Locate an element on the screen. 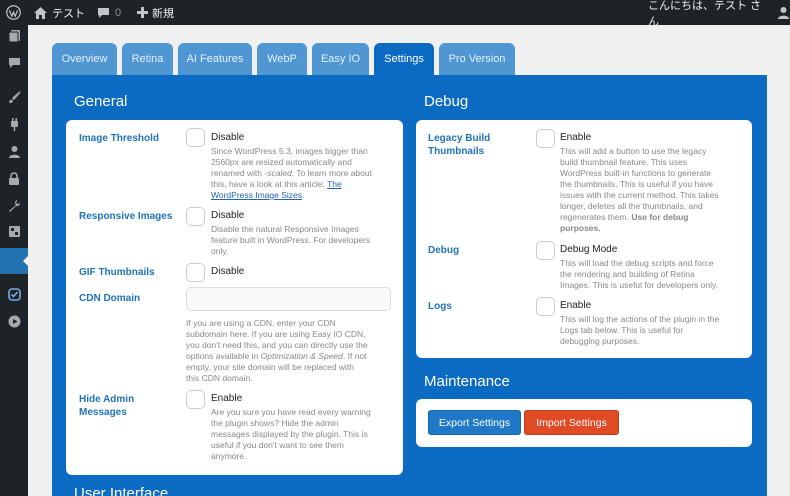 This screenshot has width=790, height=496. debug-title: Debug is located at coordinates (446, 101).